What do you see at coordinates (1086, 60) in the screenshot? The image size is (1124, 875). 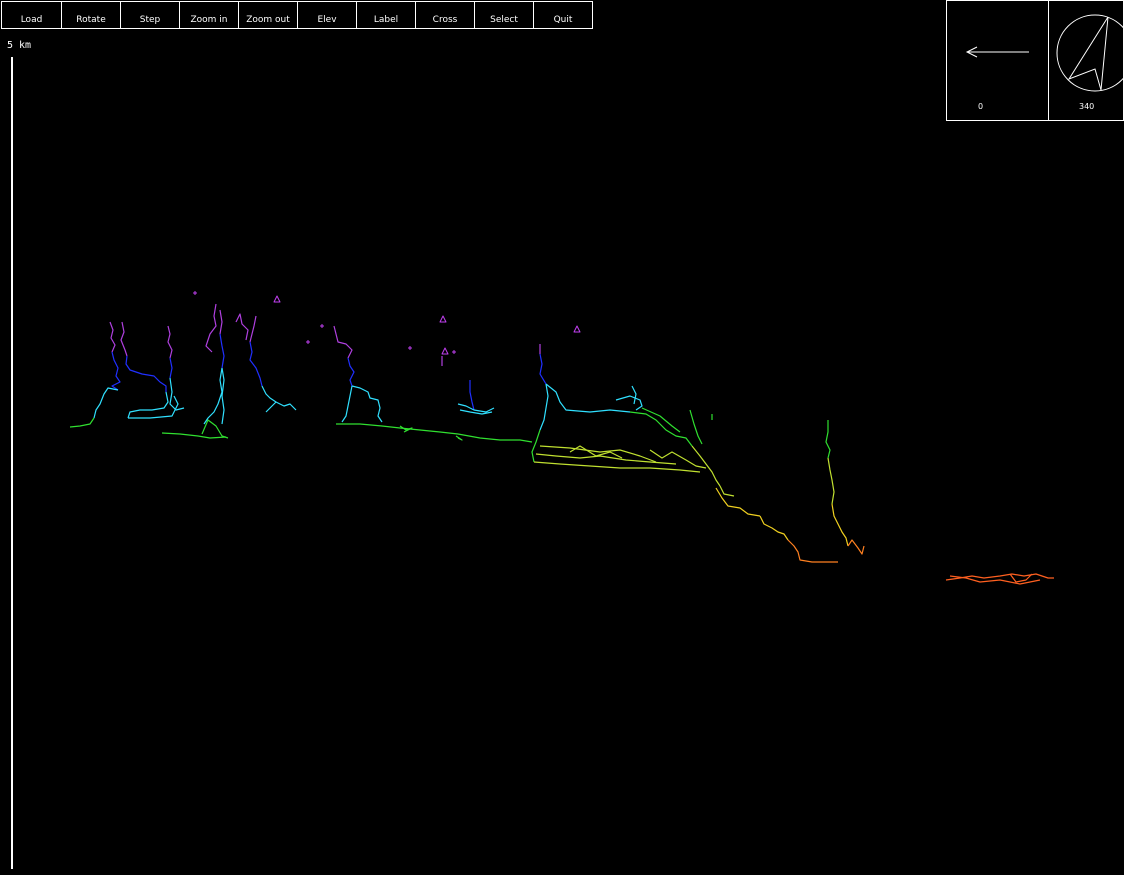 I see `rotation-control: 340` at bounding box center [1086, 60].